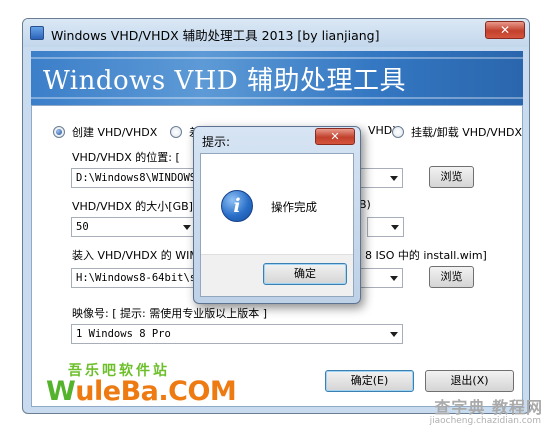  I want to click on create-vhd-label: 创建 VHD/VHDX, so click(114, 132).